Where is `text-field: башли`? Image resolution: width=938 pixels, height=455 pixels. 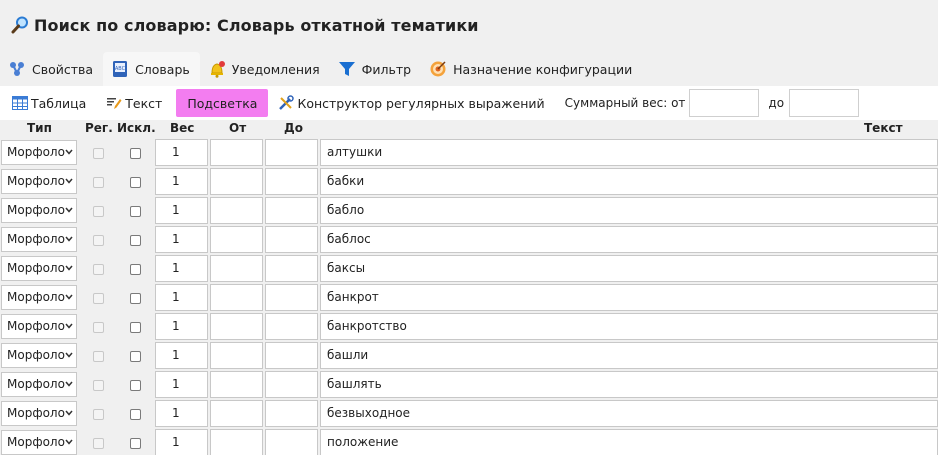
text-field: башли is located at coordinates (629, 355).